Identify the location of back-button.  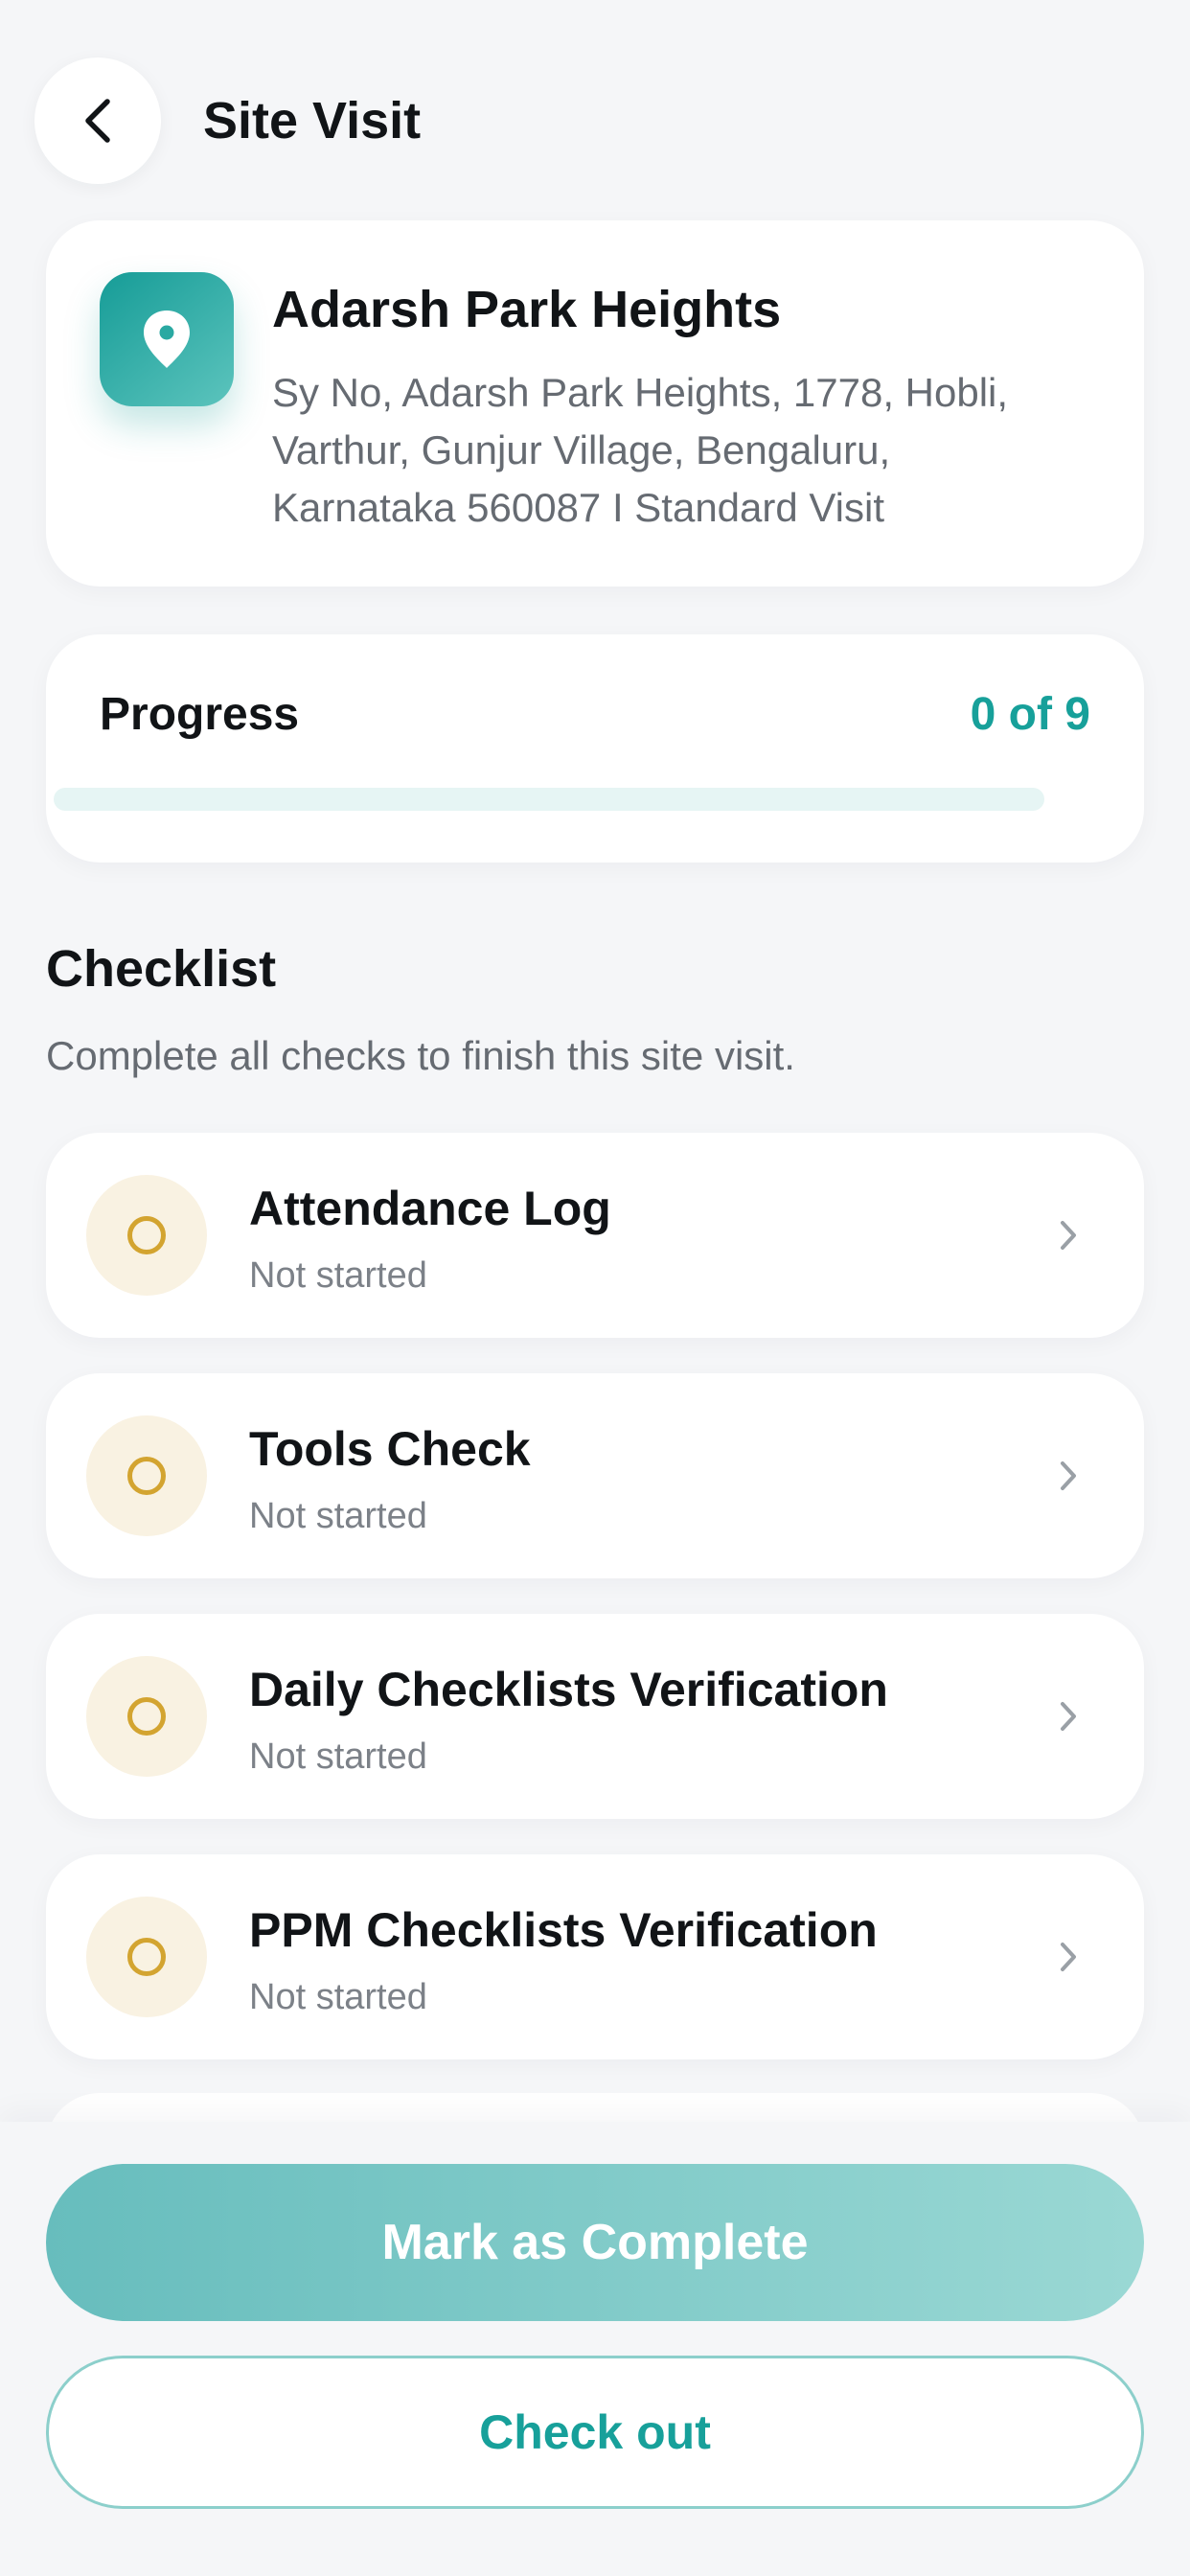
(97, 121).